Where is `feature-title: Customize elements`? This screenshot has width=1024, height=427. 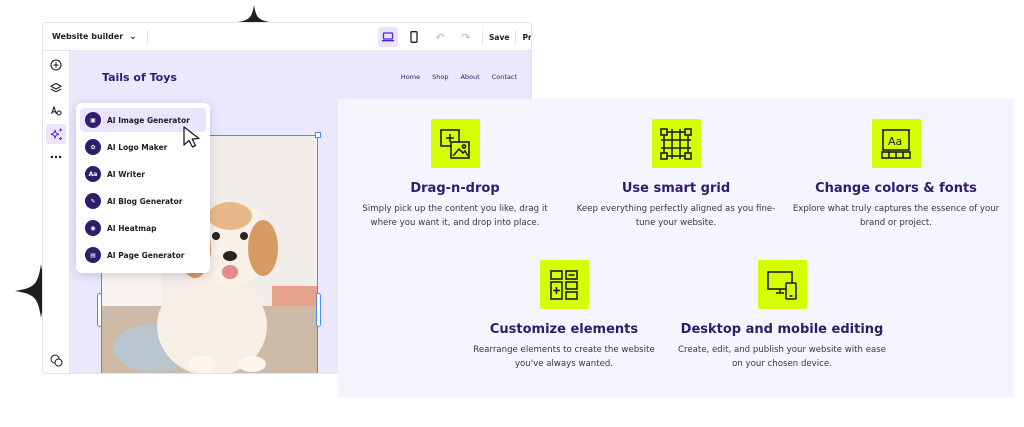
feature-title: Customize elements is located at coordinates (564, 329).